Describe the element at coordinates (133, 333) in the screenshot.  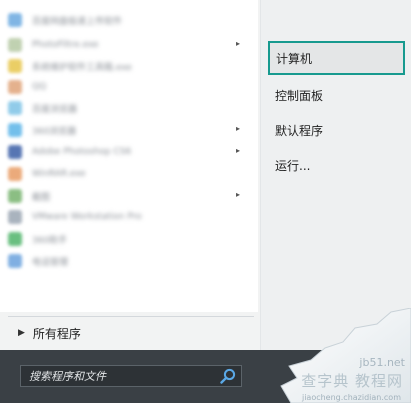
I see `all-programs-button: ▶ 所有程序` at that location.